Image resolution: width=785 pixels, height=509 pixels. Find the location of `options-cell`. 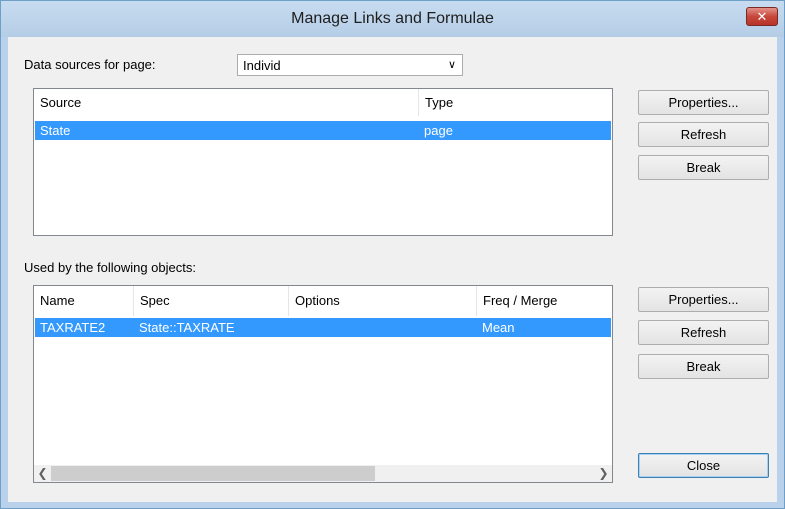

options-cell is located at coordinates (291, 327).